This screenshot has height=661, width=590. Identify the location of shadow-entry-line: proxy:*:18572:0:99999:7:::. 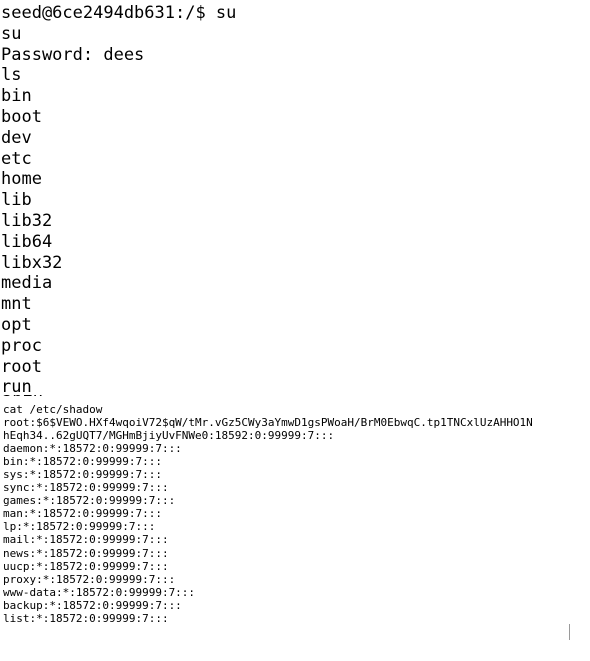
(89, 579).